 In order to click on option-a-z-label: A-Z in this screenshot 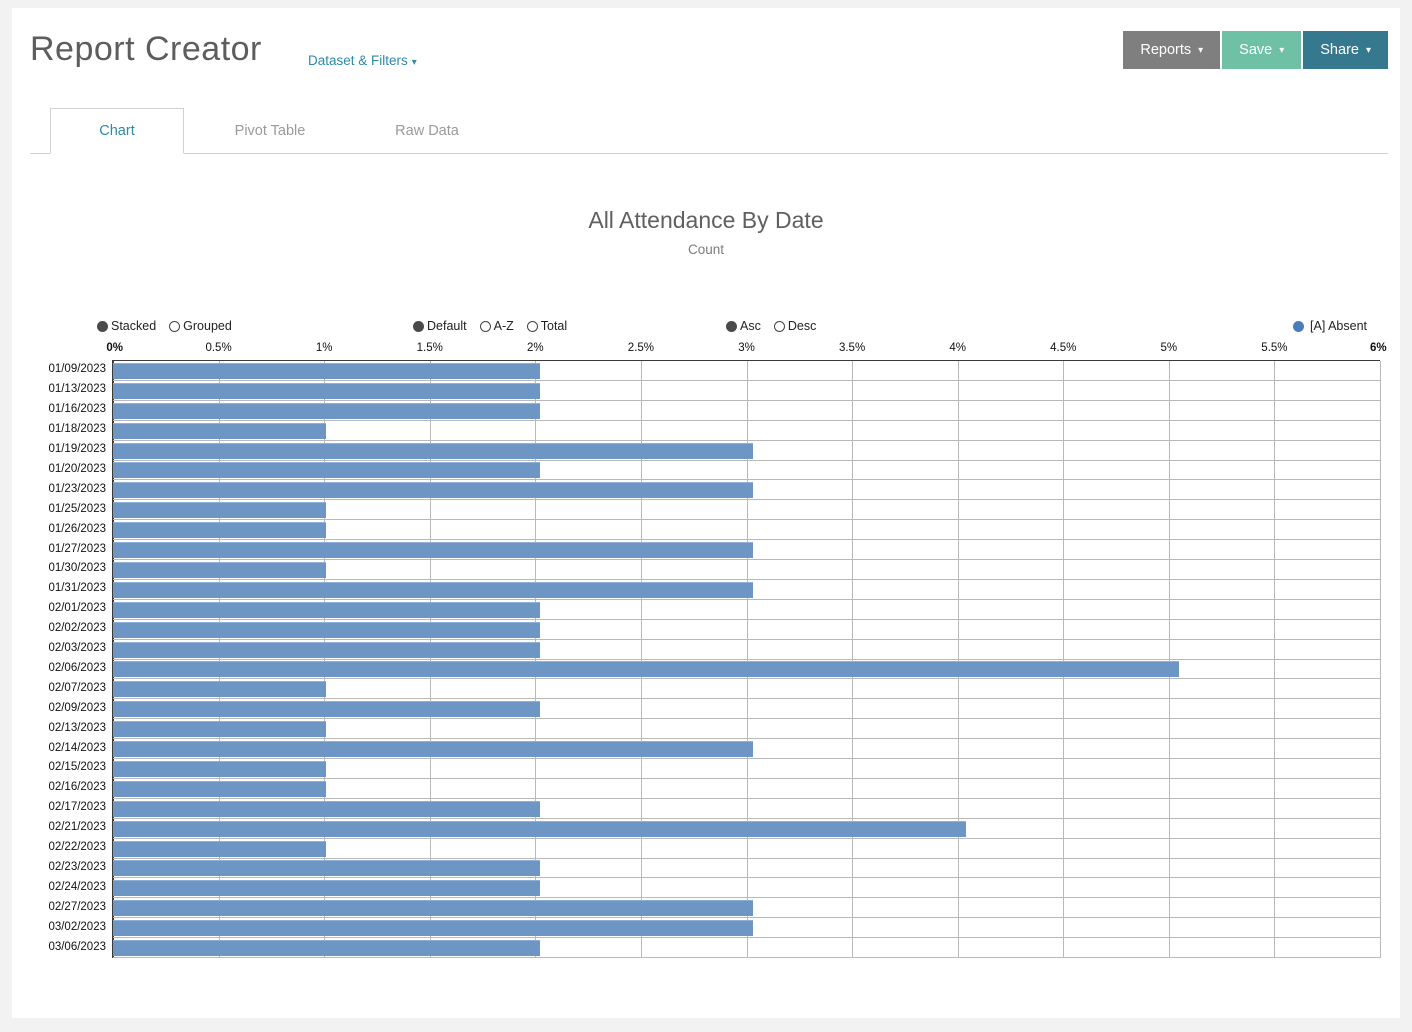, I will do `click(503, 326)`.